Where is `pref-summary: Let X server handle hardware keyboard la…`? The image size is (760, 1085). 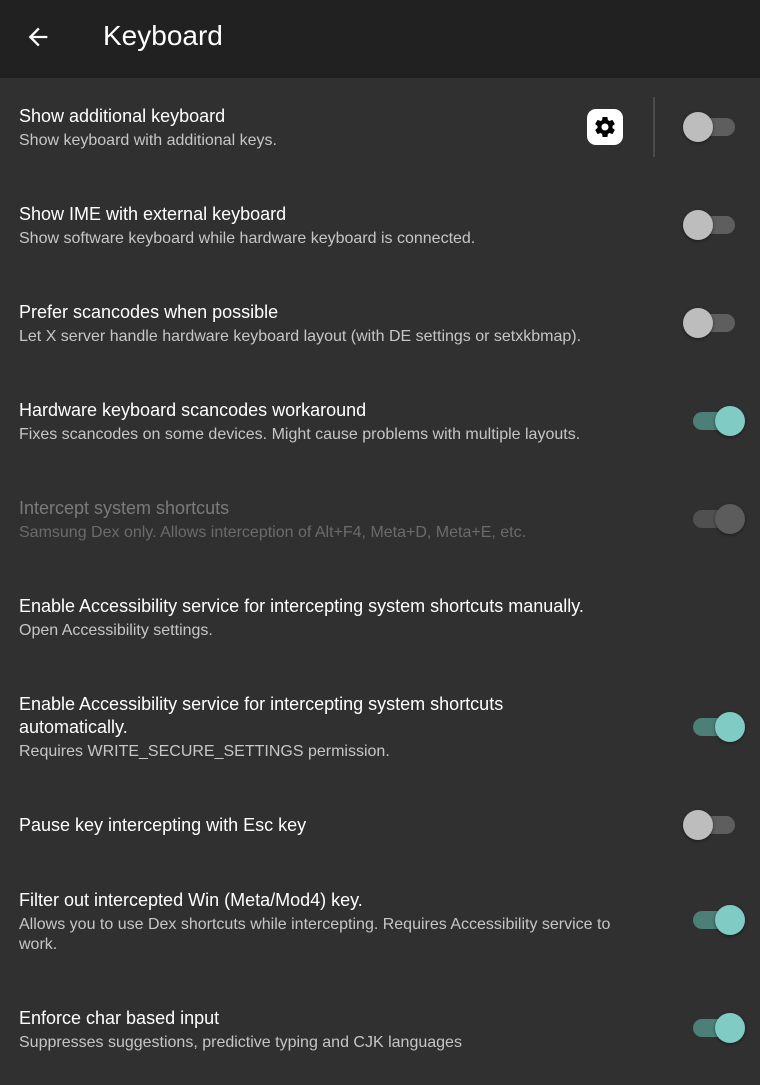
pref-summary: Let X server handle hardware keyboard la… is located at coordinates (300, 336).